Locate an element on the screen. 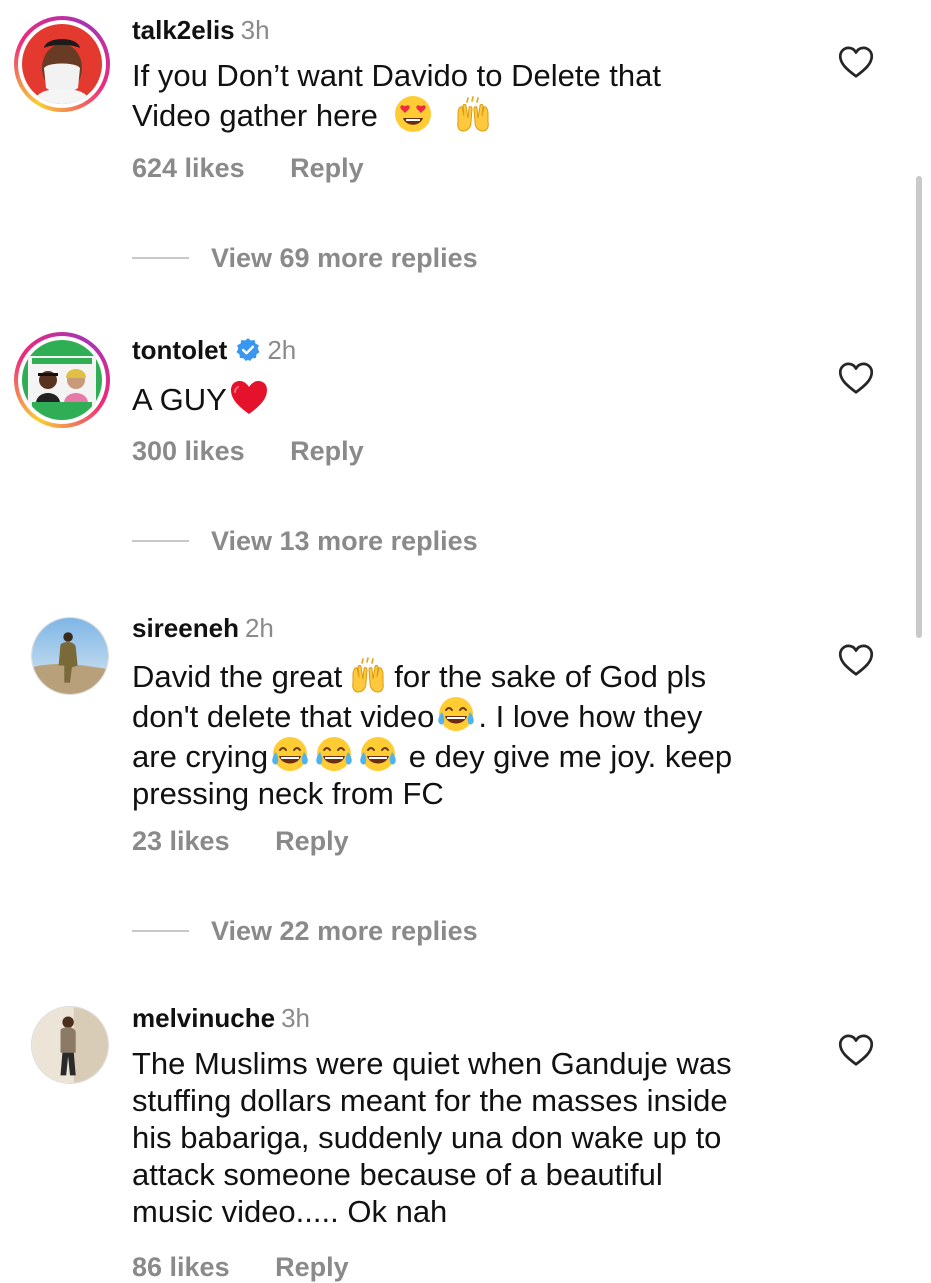 The image size is (931, 1283). heart-eyes-emoji is located at coordinates (413, 114).